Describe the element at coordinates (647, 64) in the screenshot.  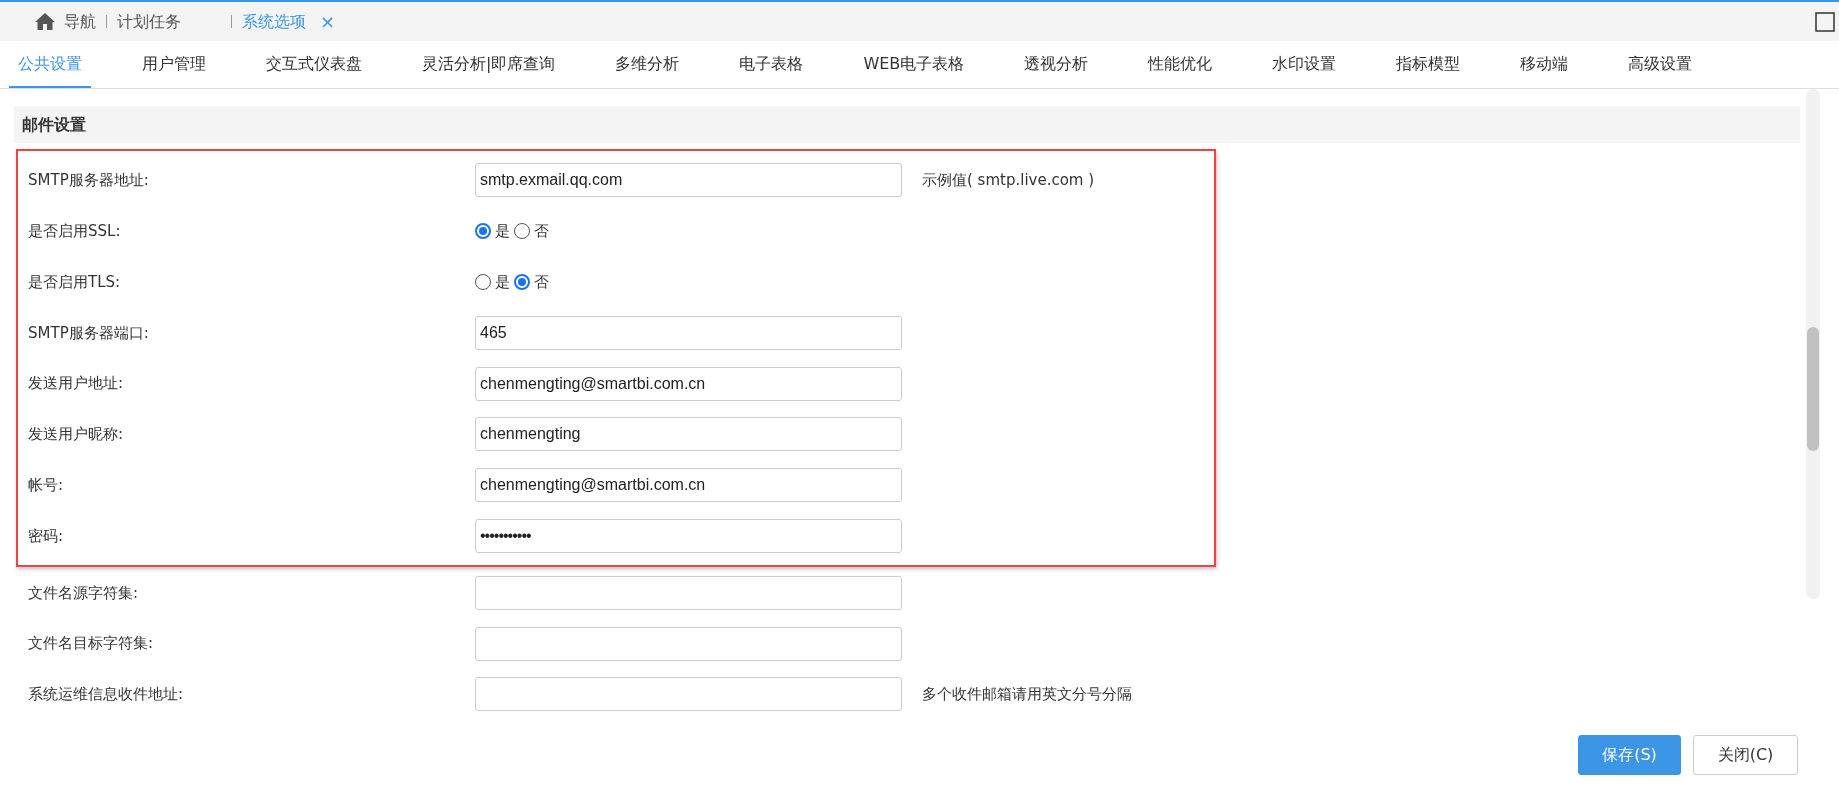
I see `settings-tab: 多维分析` at that location.